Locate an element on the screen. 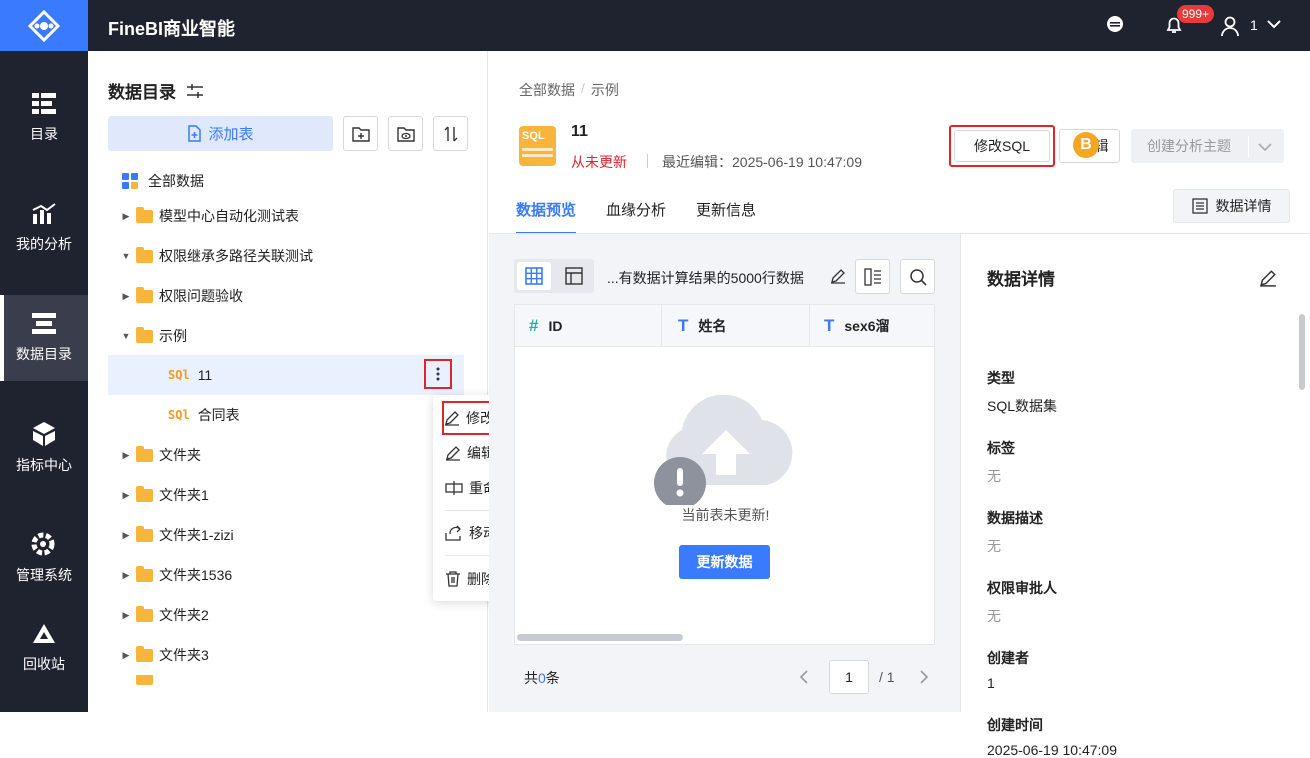  column-name: sex6溜 is located at coordinates (867, 325).